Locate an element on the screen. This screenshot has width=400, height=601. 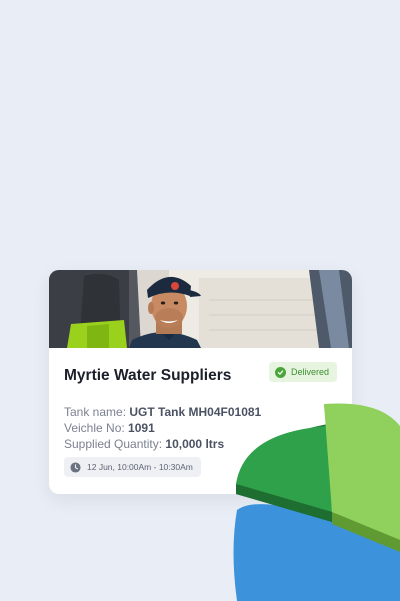
status-label: Delivered is located at coordinates (309, 372).